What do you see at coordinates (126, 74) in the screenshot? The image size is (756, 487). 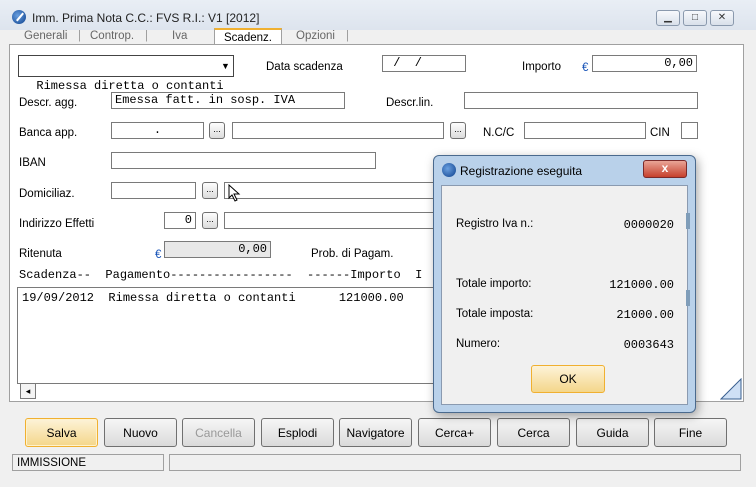 I see `payment-type-select: Rimessa diretta o contanti` at bounding box center [126, 74].